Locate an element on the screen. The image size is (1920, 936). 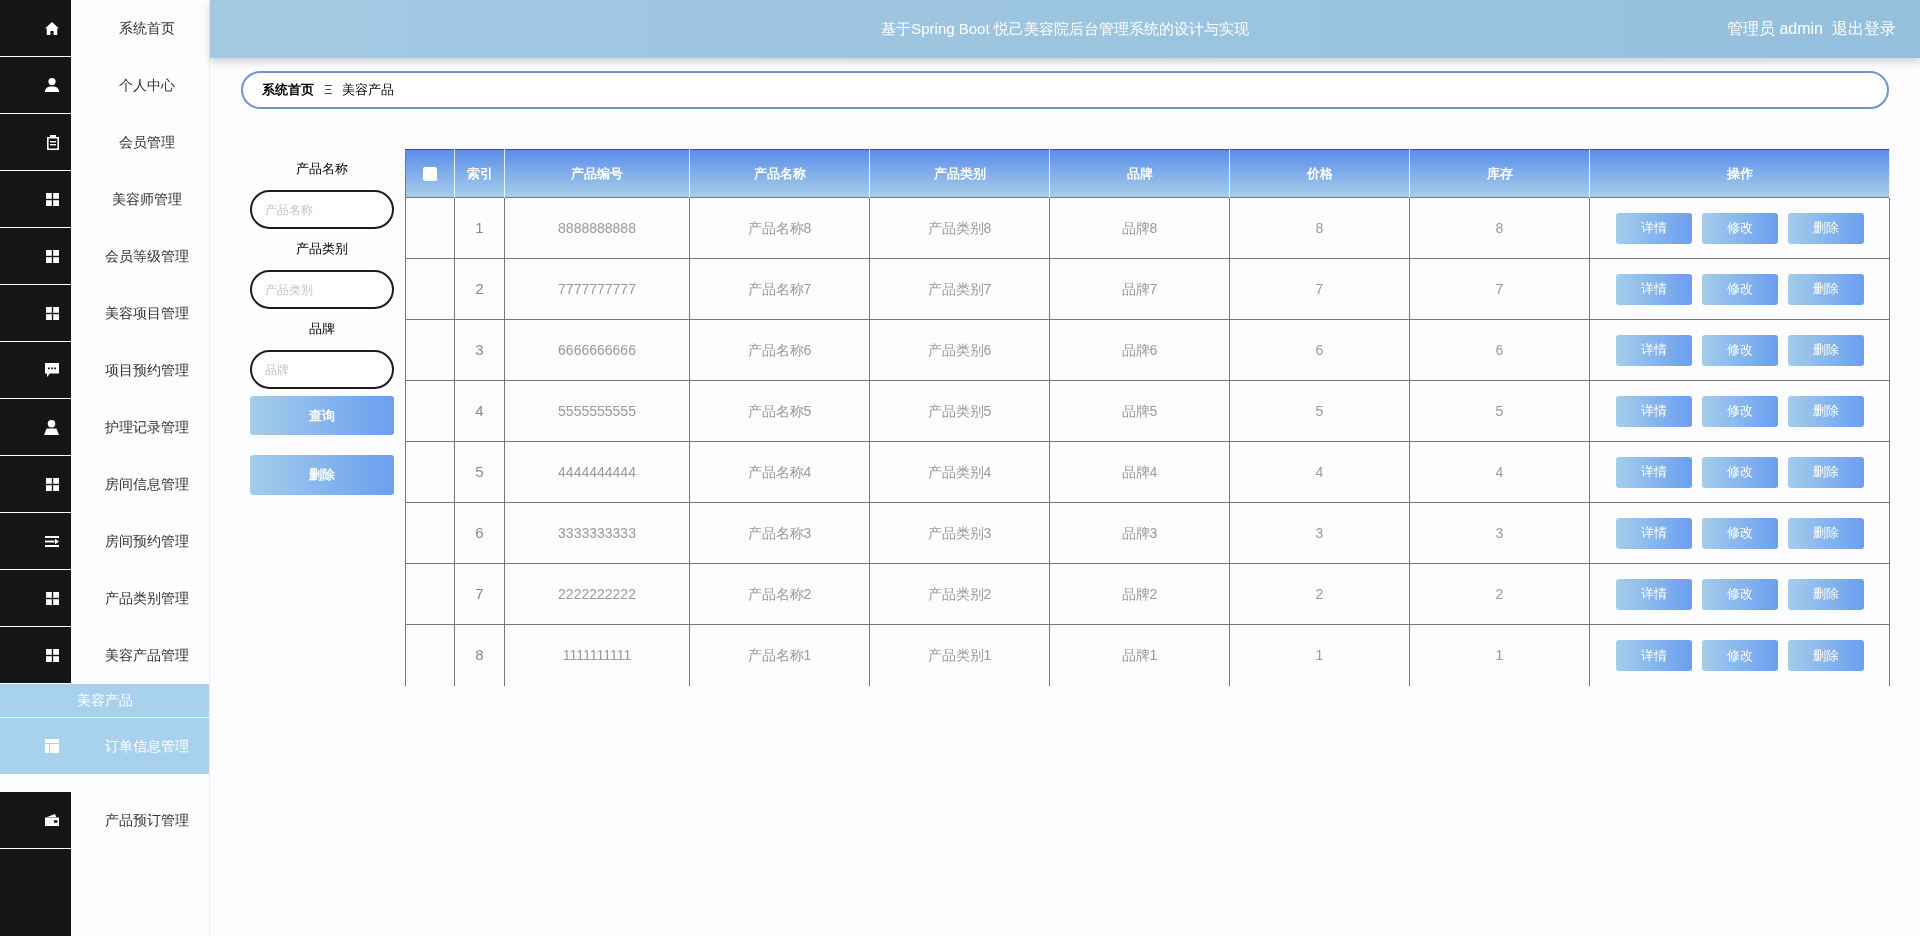
table-cell: 产品名称7 is located at coordinates (779, 289).